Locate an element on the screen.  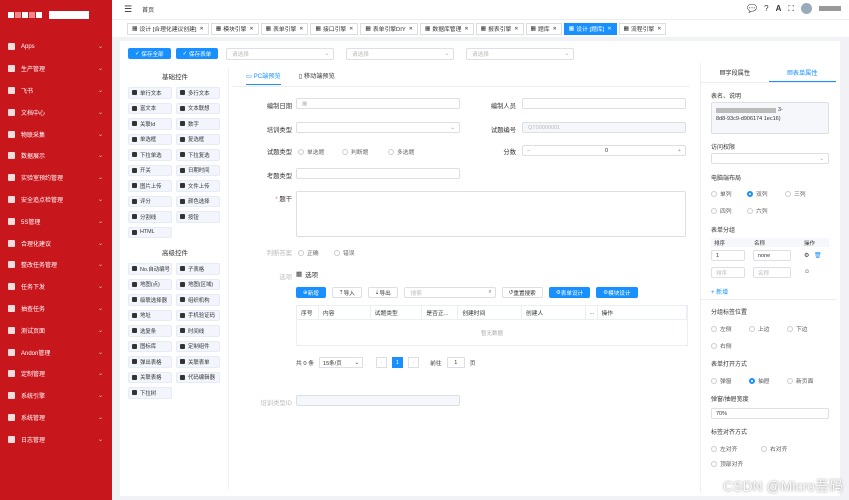
label-pos-bottom: 下边 is located at coordinates (797, 328).